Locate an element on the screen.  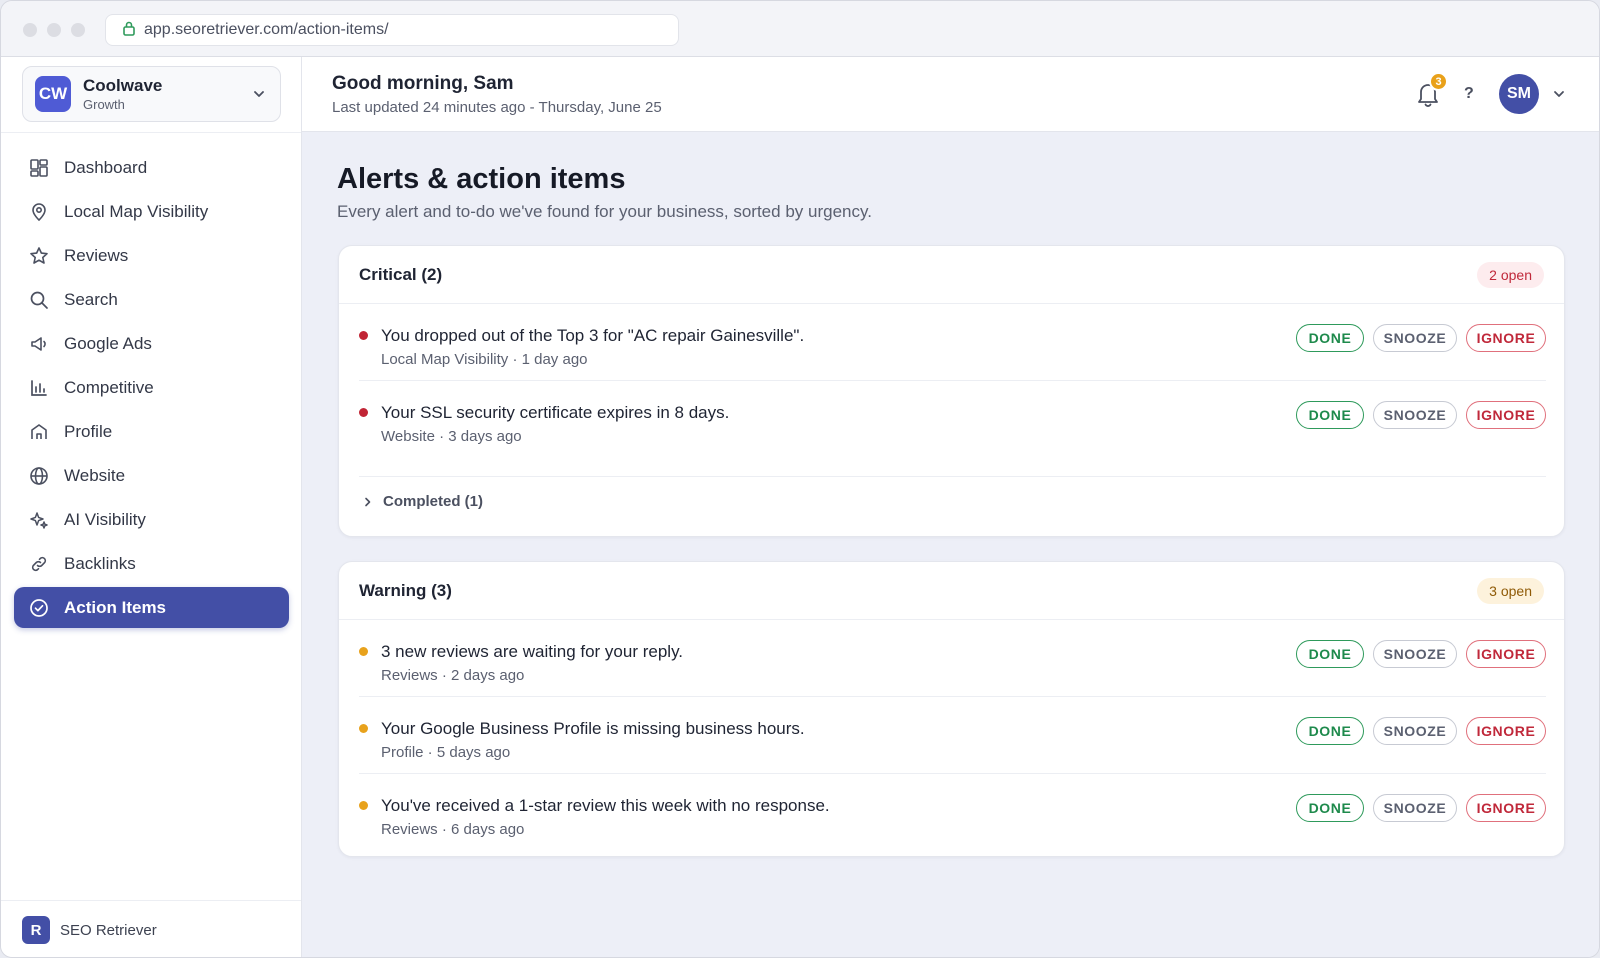
sidebar-item-reviews: Reviews is located at coordinates (151, 255).